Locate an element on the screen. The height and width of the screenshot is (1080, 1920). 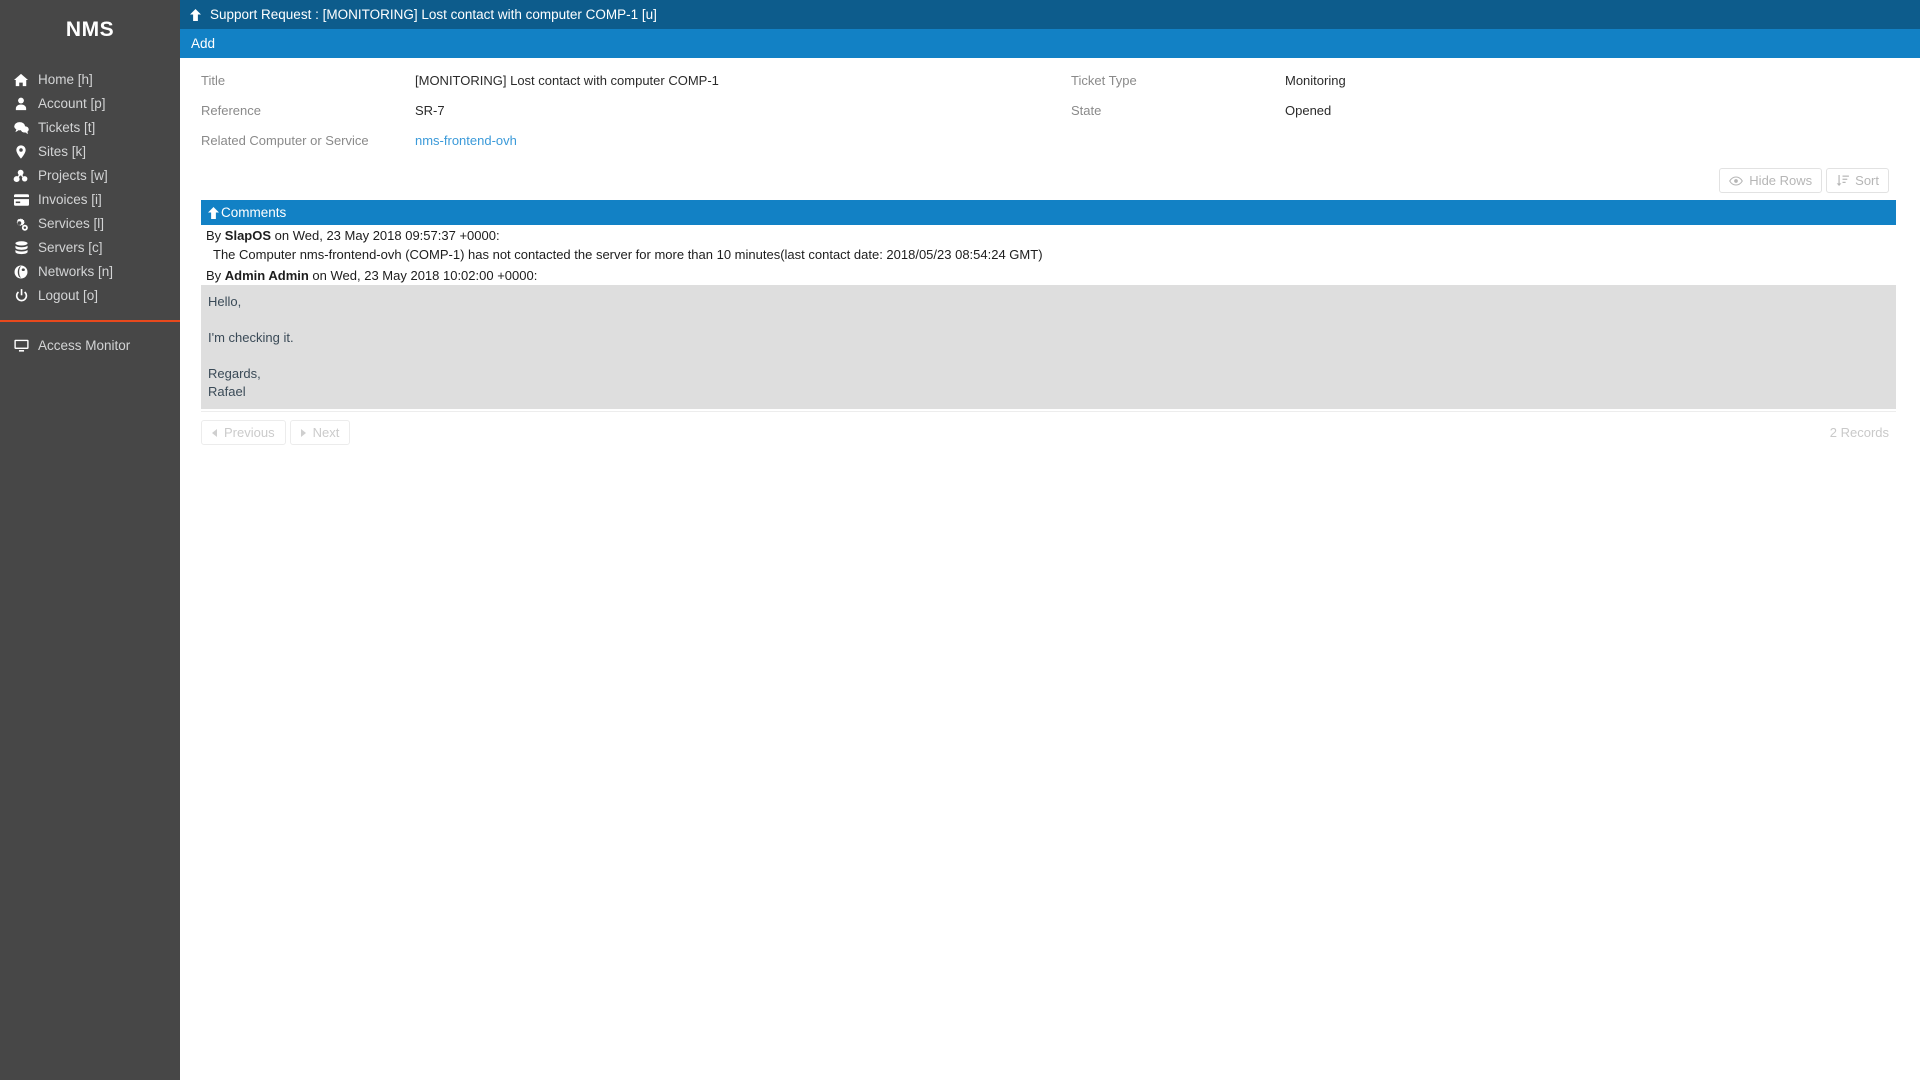
sidebar-item-logout: Logout [o] is located at coordinates (90, 296).